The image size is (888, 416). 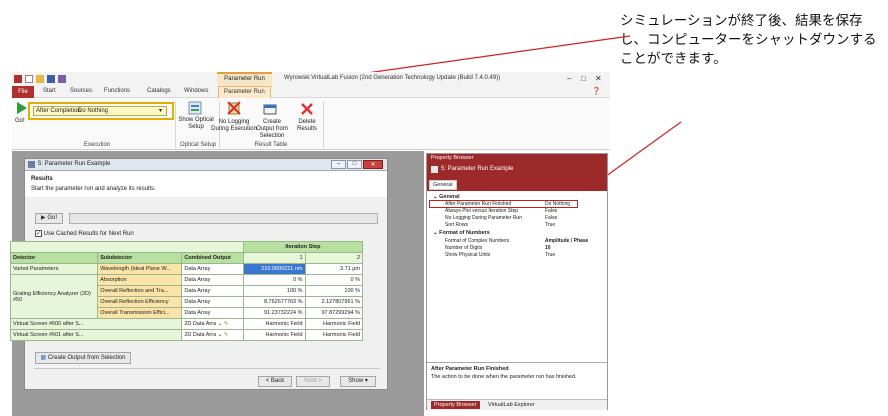 What do you see at coordinates (20, 121) in the screenshot?
I see `go-button: Go!` at bounding box center [20, 121].